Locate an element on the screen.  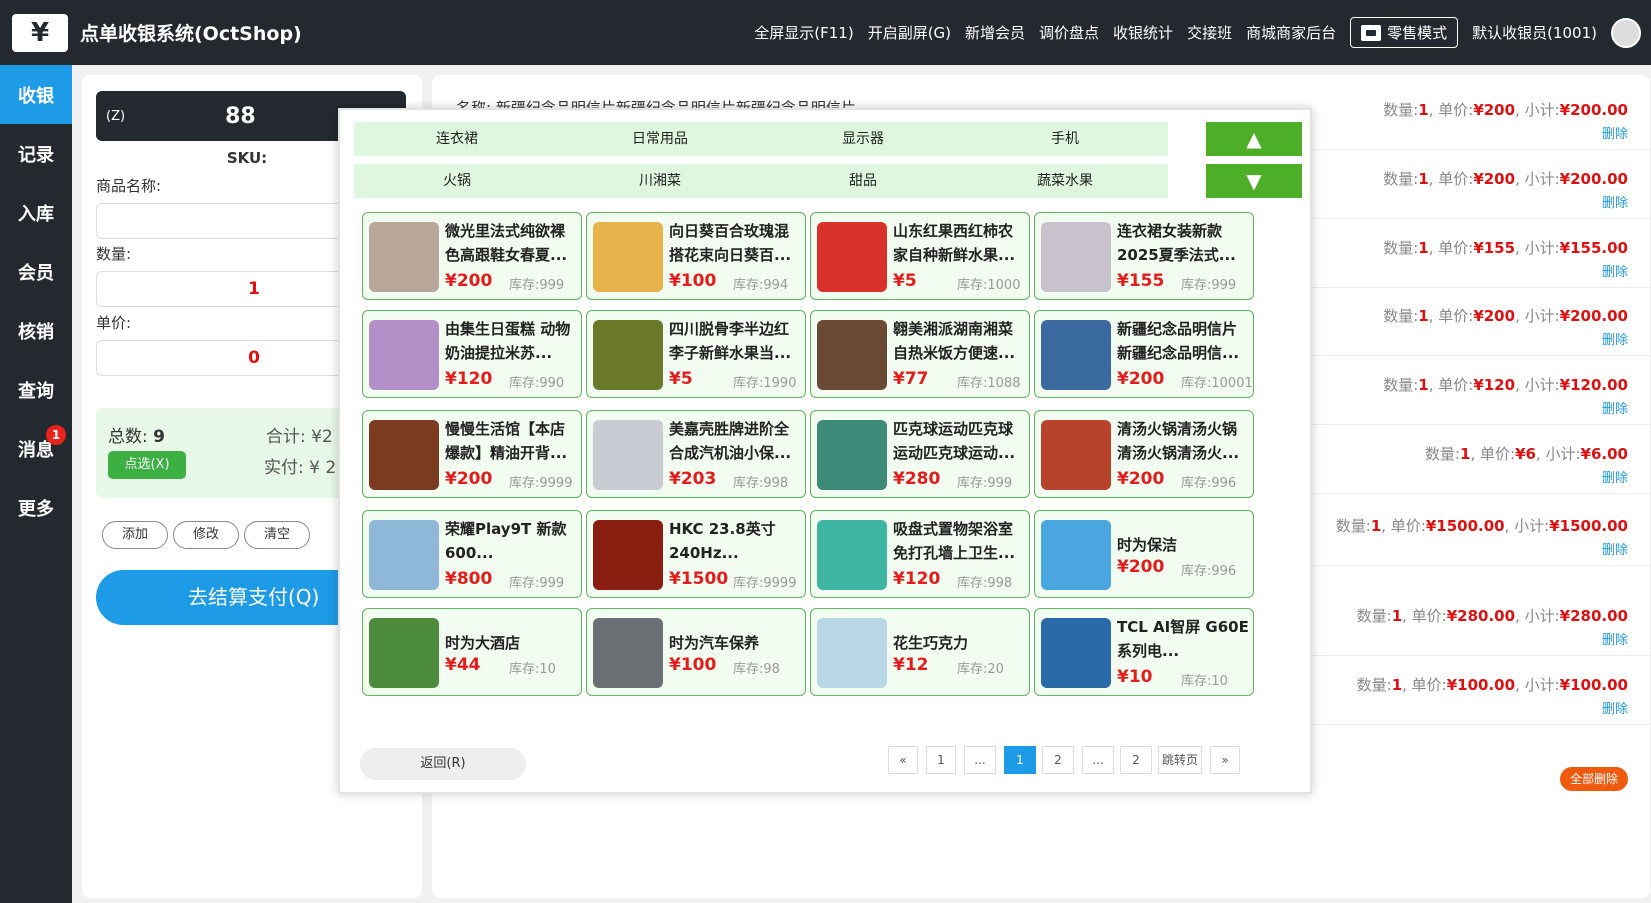
product-card: 四川脱骨李半边红李子新鲜水果当... ¥5 库存:1990 is located at coordinates (696, 354).